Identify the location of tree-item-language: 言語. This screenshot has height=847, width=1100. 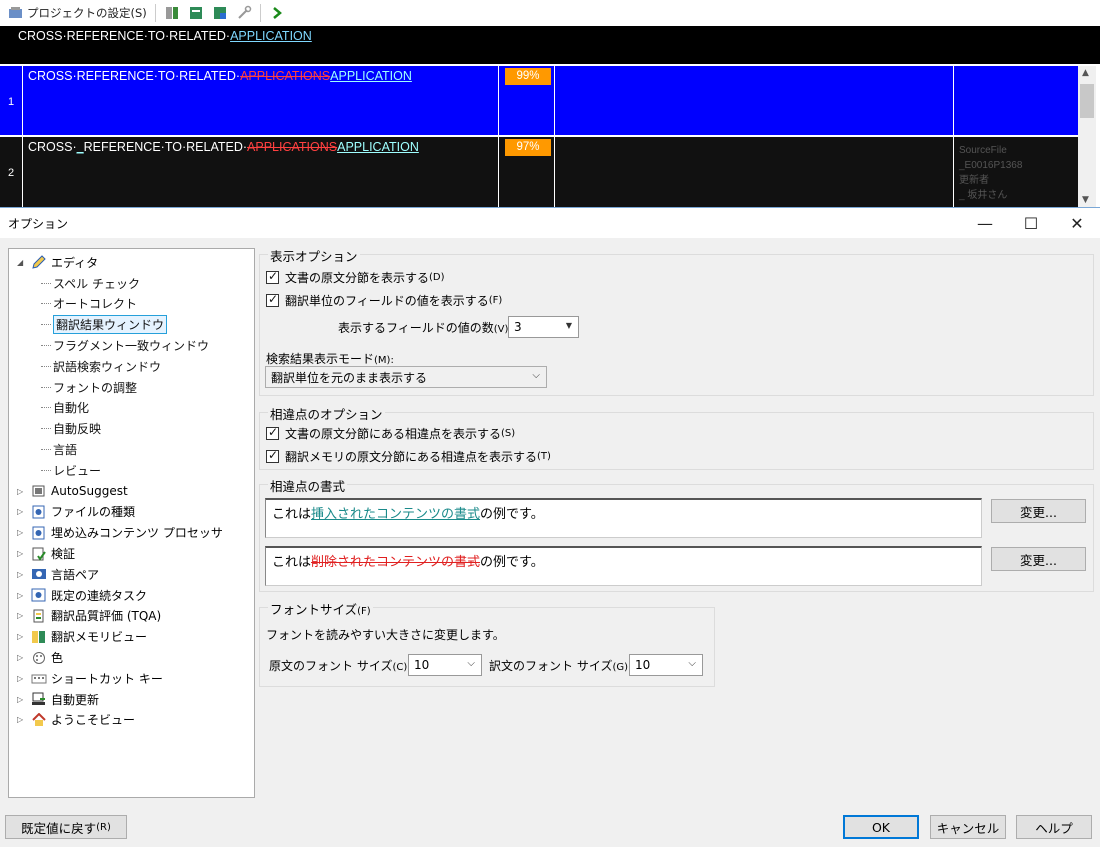
(131, 449).